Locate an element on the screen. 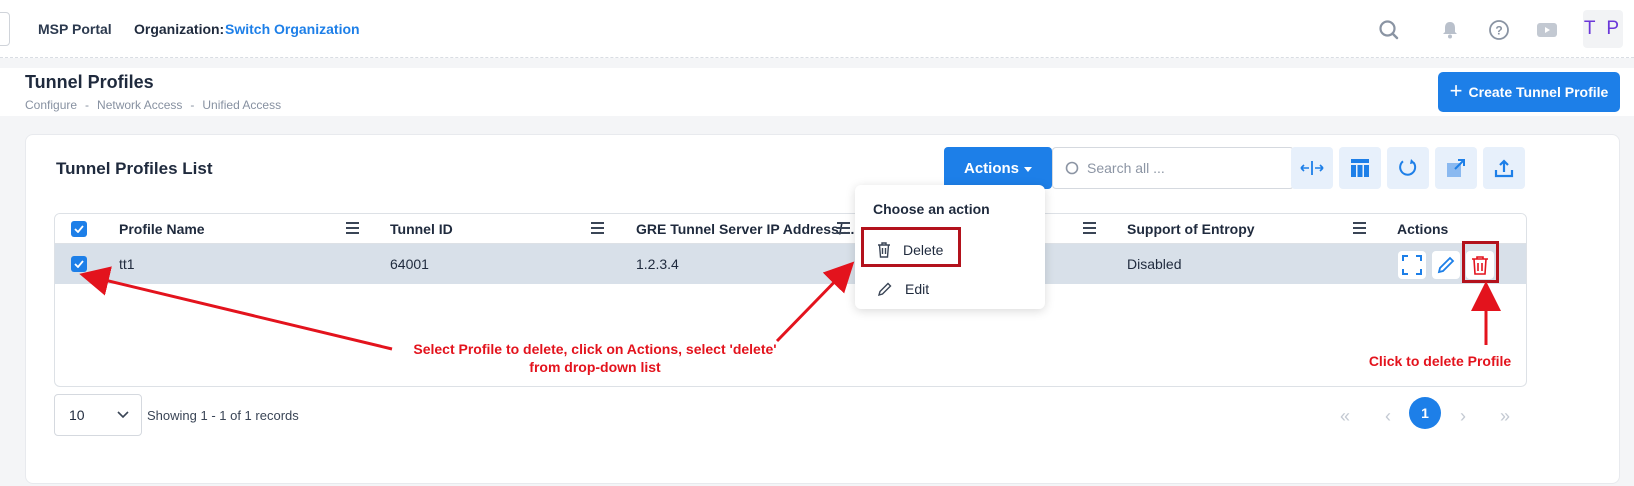 This screenshot has height=486, width=1634. previous-page-icon: ‹ is located at coordinates (1388, 416).